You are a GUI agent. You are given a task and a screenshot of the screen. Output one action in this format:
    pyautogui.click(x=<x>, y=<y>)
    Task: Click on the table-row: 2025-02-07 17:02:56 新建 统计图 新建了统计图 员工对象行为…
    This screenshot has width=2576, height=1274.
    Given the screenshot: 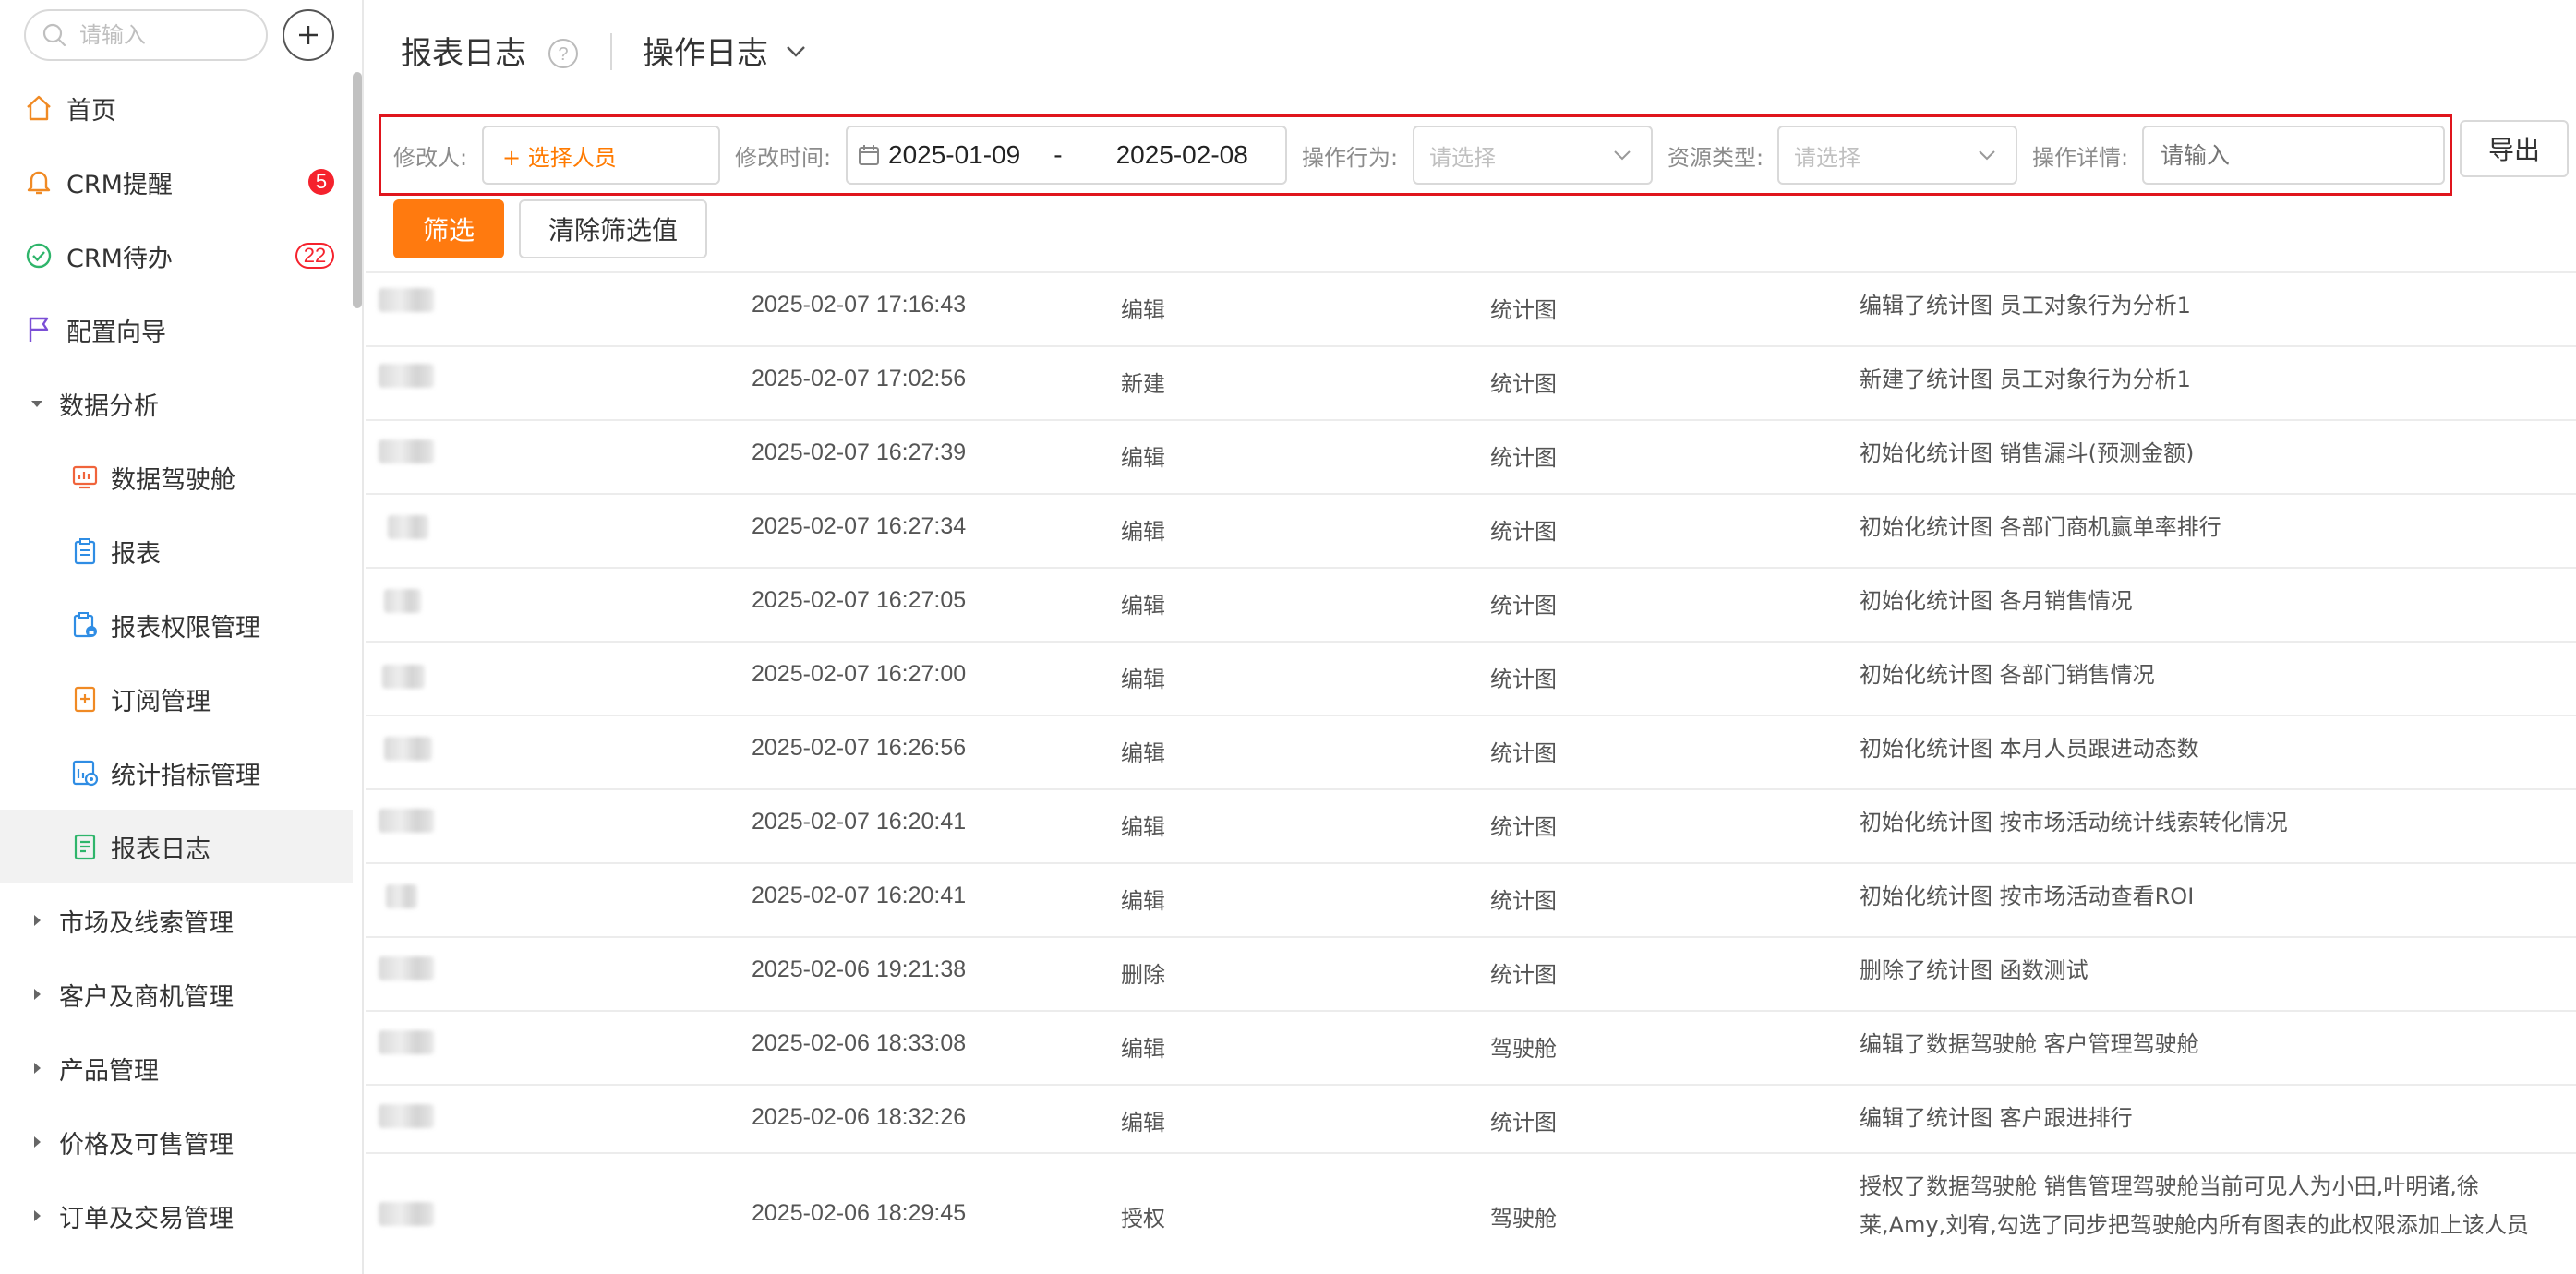 What is the action you would take?
    pyautogui.click(x=1471, y=384)
    